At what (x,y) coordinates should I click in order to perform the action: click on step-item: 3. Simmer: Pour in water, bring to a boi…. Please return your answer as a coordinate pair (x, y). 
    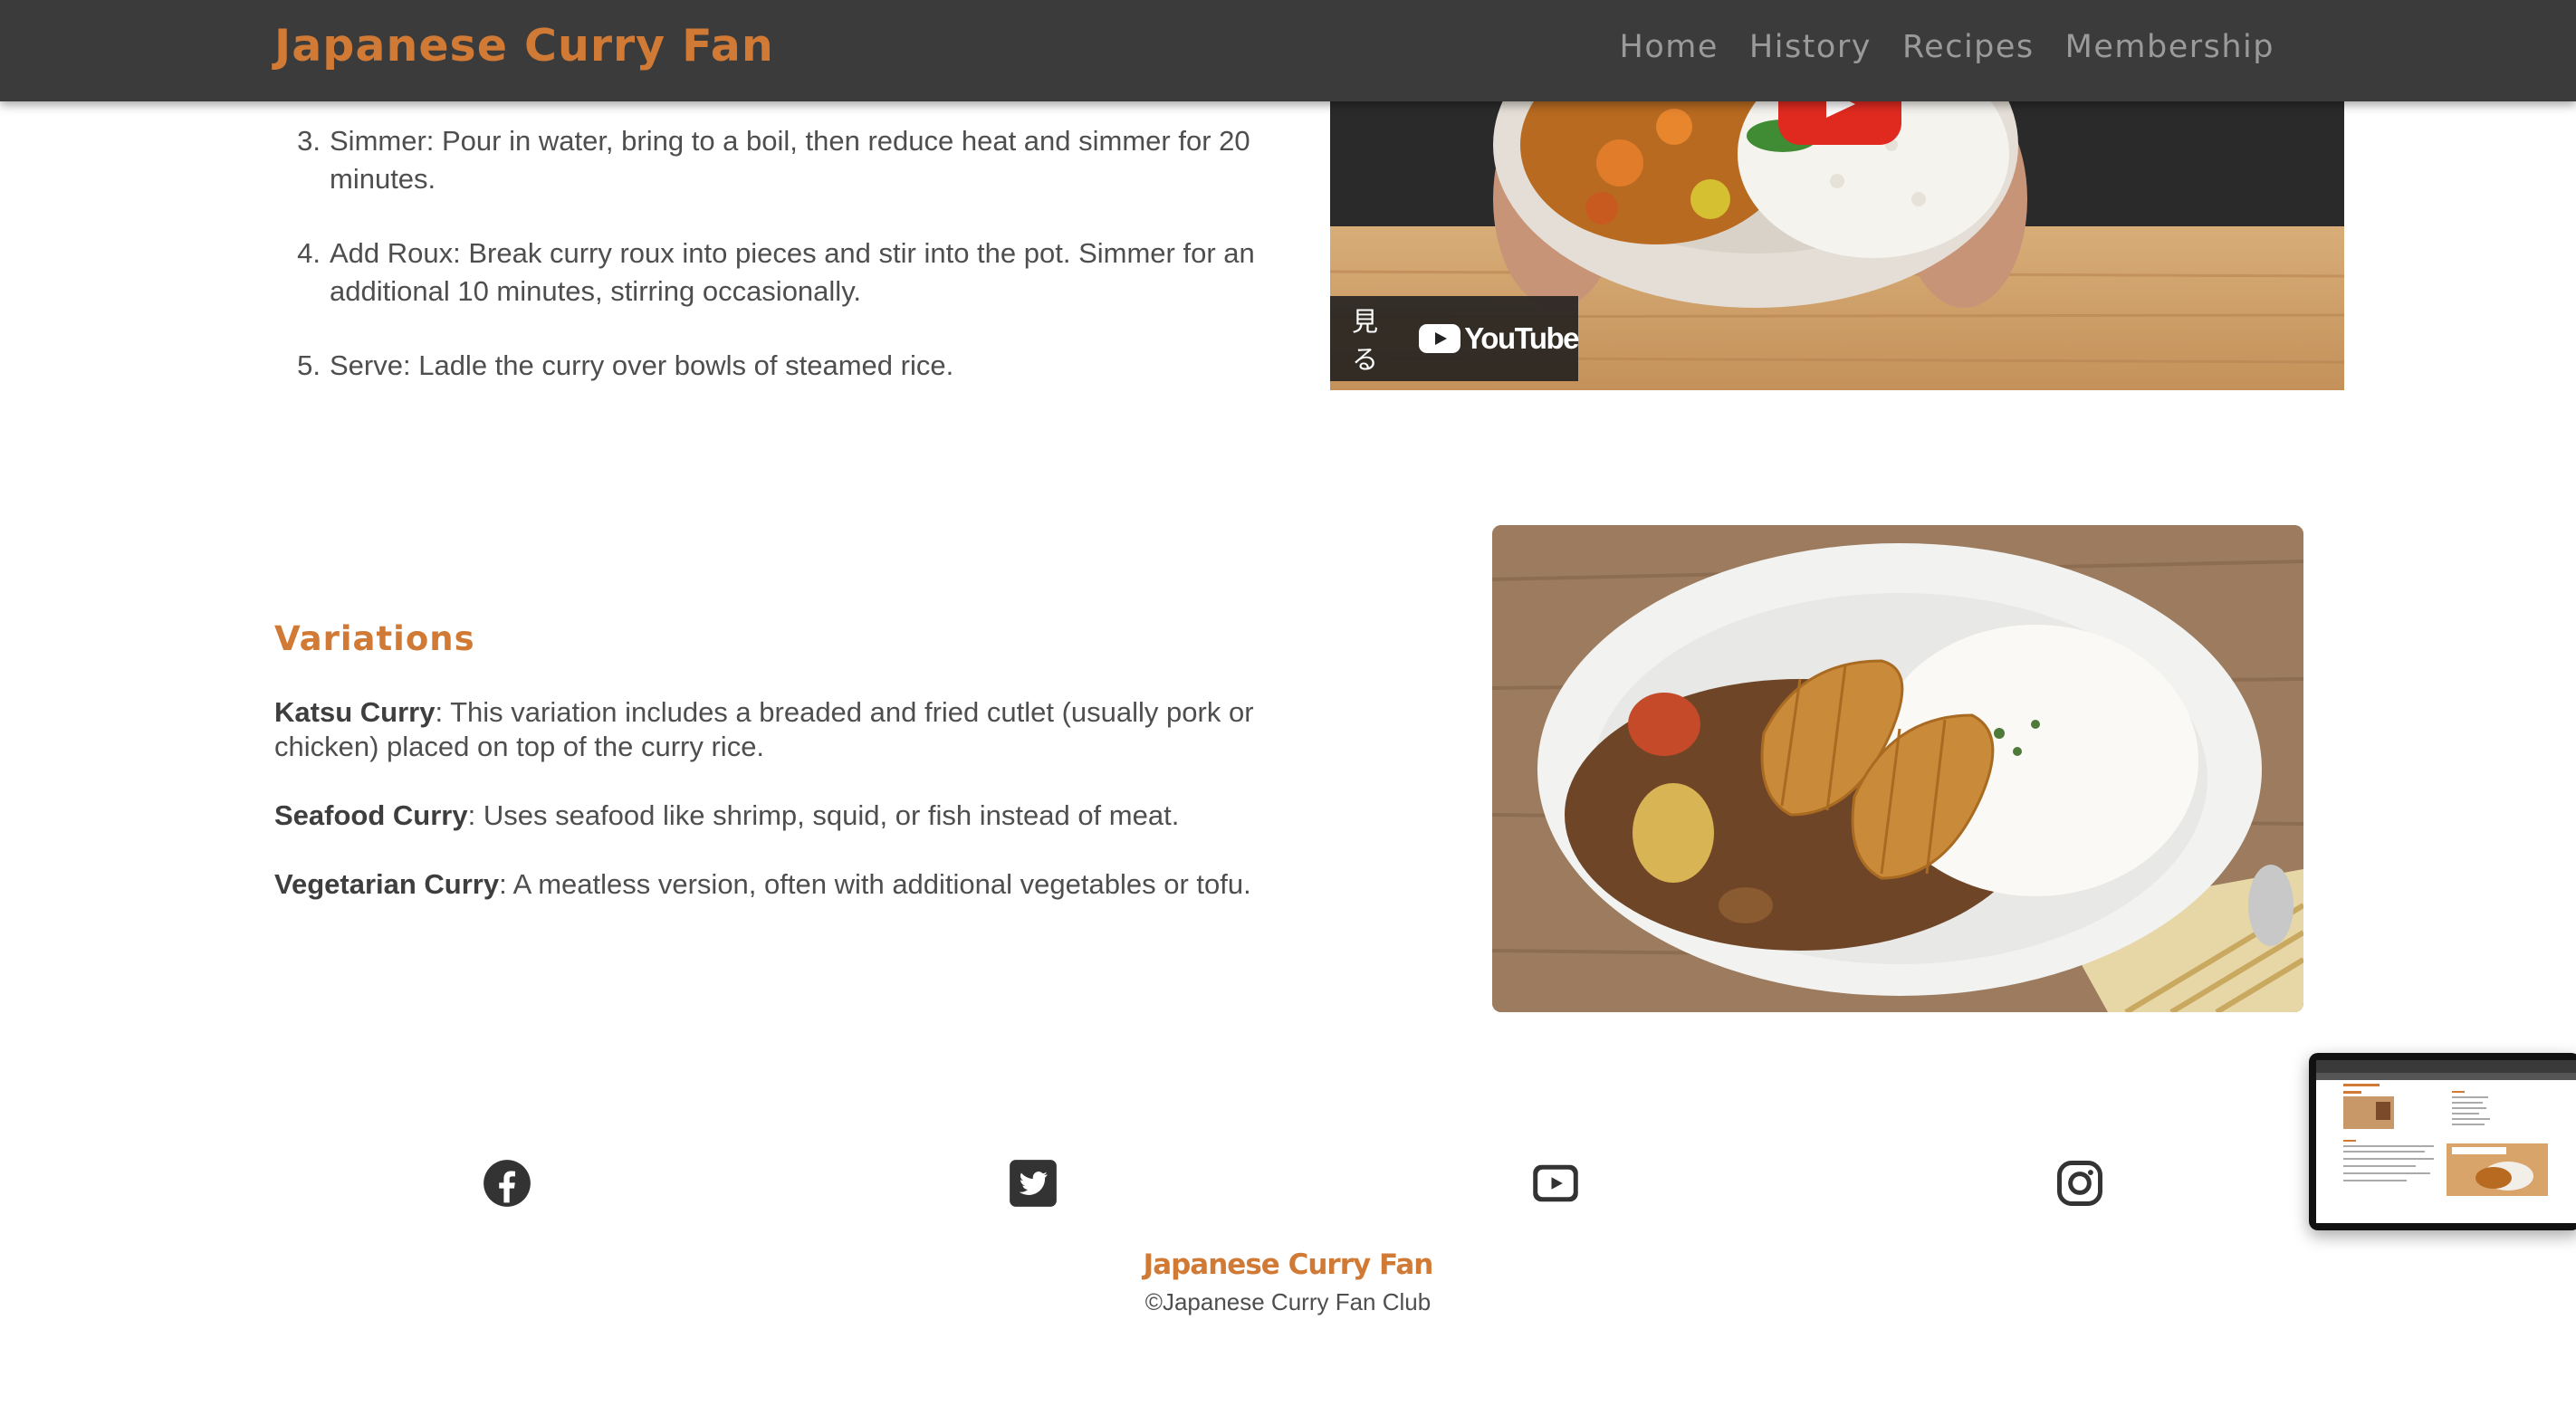
    Looking at the image, I should click on (770, 160).